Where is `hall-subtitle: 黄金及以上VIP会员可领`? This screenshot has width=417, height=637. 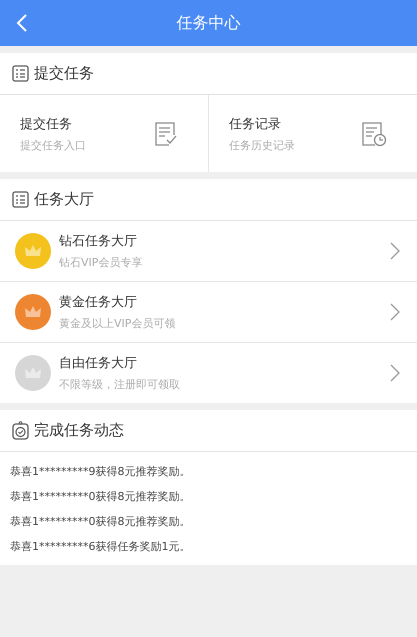
hall-subtitle: 黄金及以上VIP会员可领 is located at coordinates (117, 323).